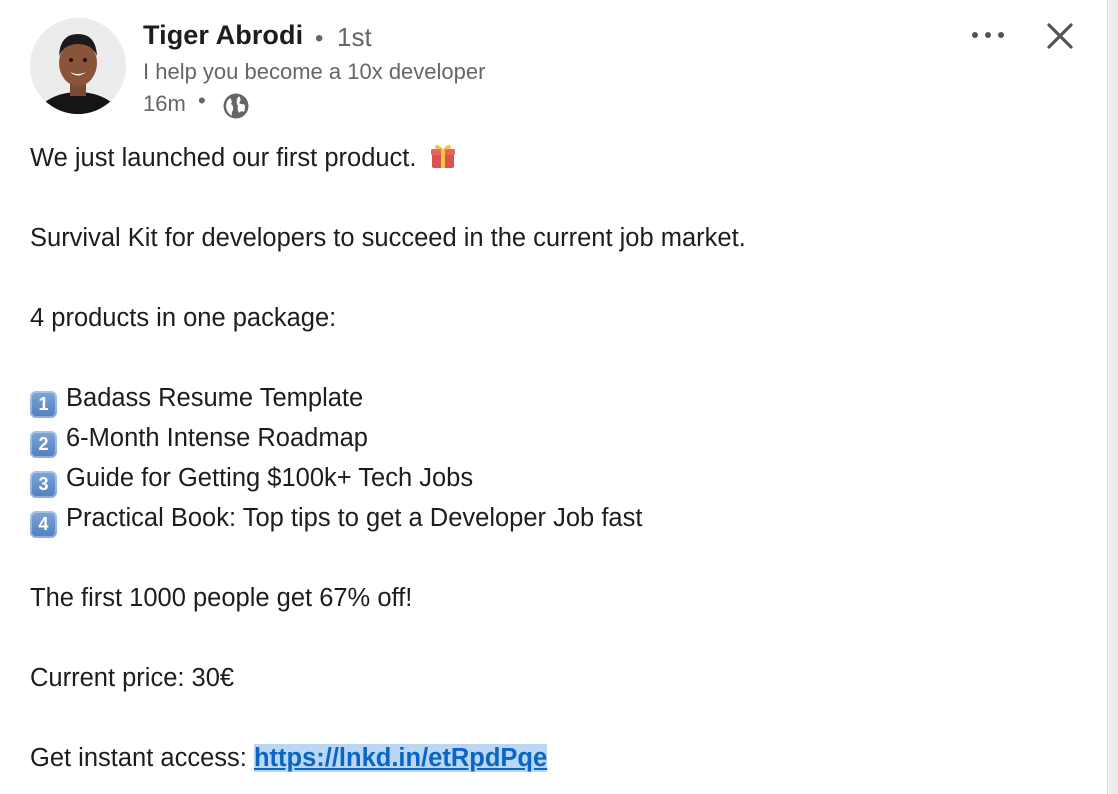  I want to click on globe-icon, so click(236, 106).